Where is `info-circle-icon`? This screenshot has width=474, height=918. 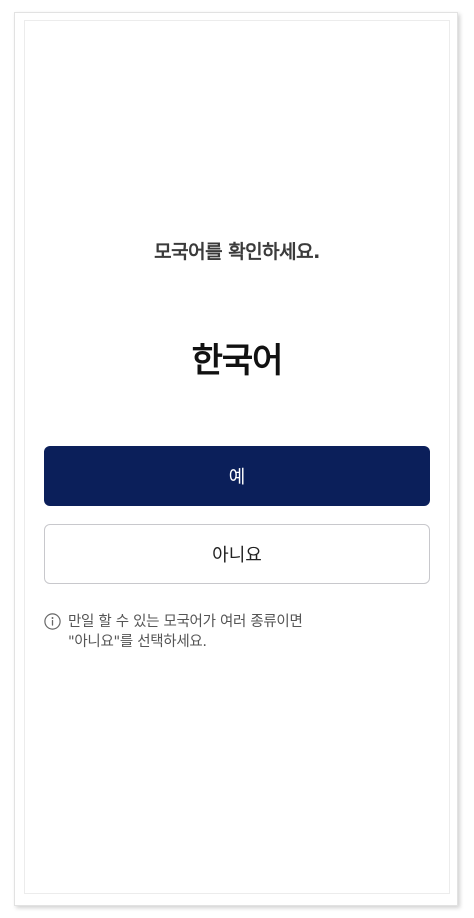 info-circle-icon is located at coordinates (52, 621).